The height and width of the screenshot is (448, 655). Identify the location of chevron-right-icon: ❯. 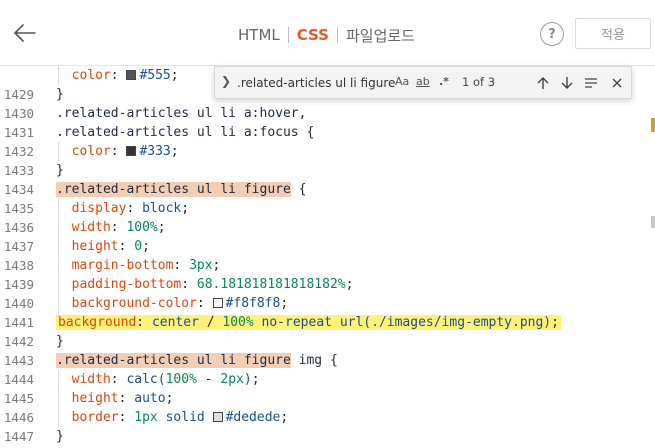
(226, 81).